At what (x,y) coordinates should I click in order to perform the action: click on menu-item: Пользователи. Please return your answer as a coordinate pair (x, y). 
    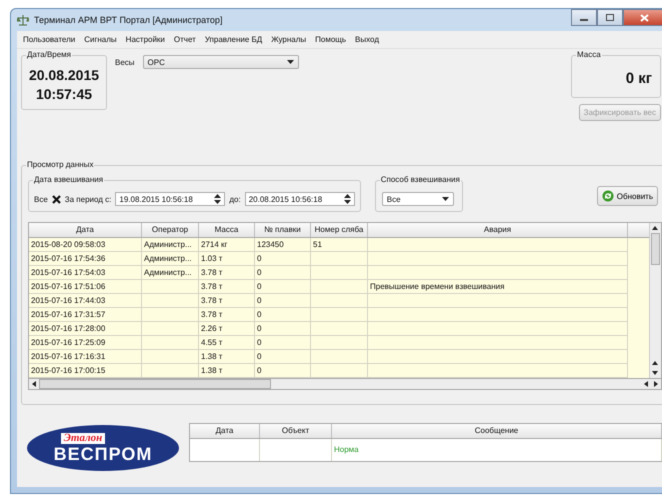
    Looking at the image, I should click on (49, 39).